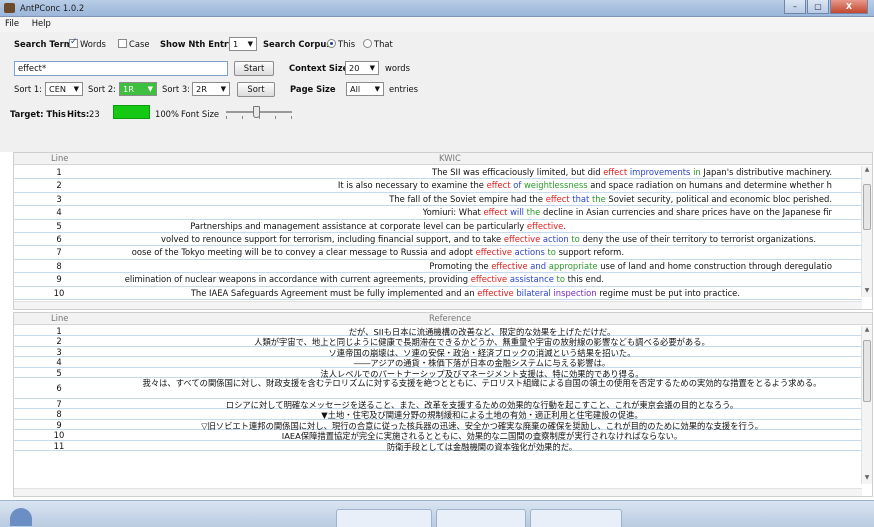  Describe the element at coordinates (378, 44) in the screenshot. I see `corpus-that-option: That` at that location.